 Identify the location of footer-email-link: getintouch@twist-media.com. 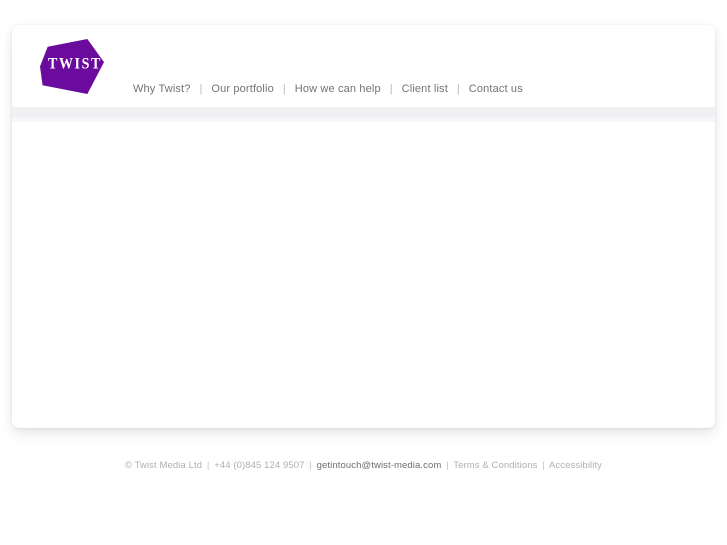
(379, 465).